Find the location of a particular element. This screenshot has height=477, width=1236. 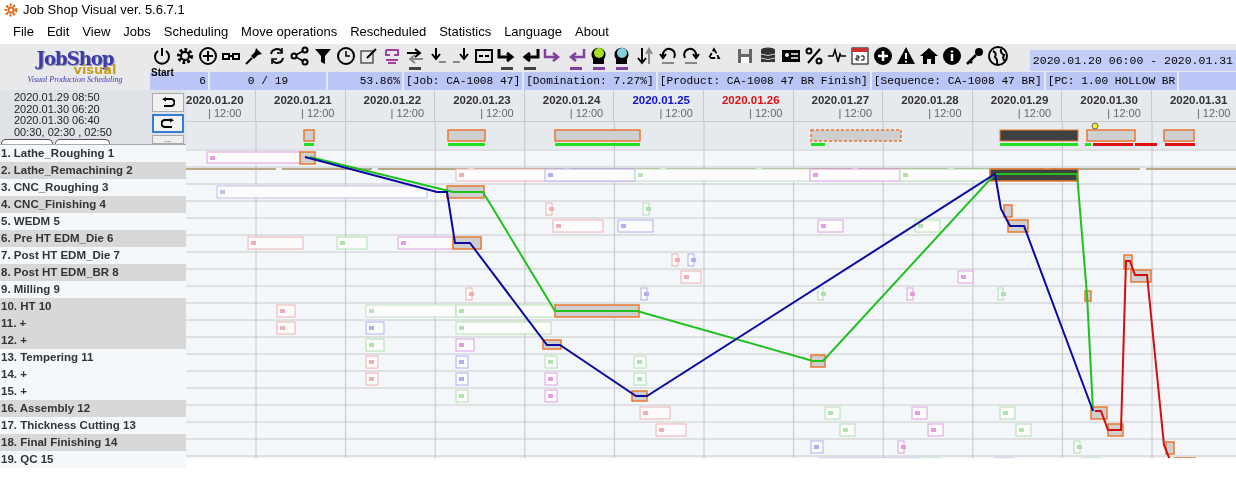

swap-arrows-icon is located at coordinates (414, 56).